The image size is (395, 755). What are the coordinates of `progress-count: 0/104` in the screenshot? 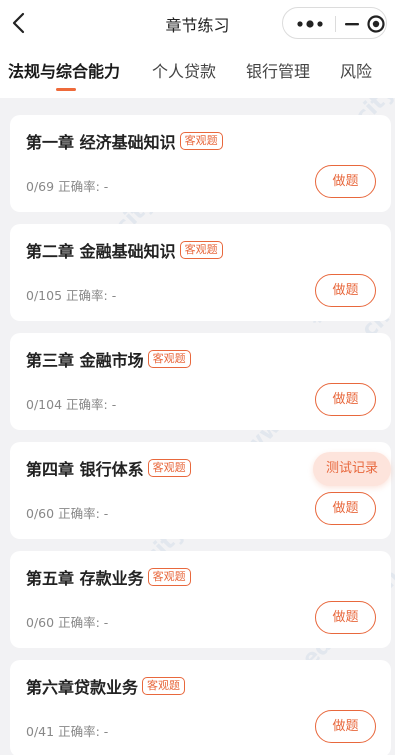 It's located at (44, 404).